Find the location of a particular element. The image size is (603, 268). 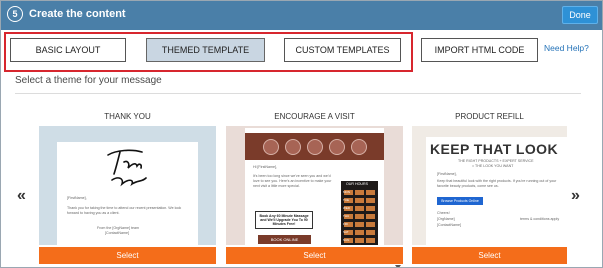

done-button: Done is located at coordinates (580, 15).